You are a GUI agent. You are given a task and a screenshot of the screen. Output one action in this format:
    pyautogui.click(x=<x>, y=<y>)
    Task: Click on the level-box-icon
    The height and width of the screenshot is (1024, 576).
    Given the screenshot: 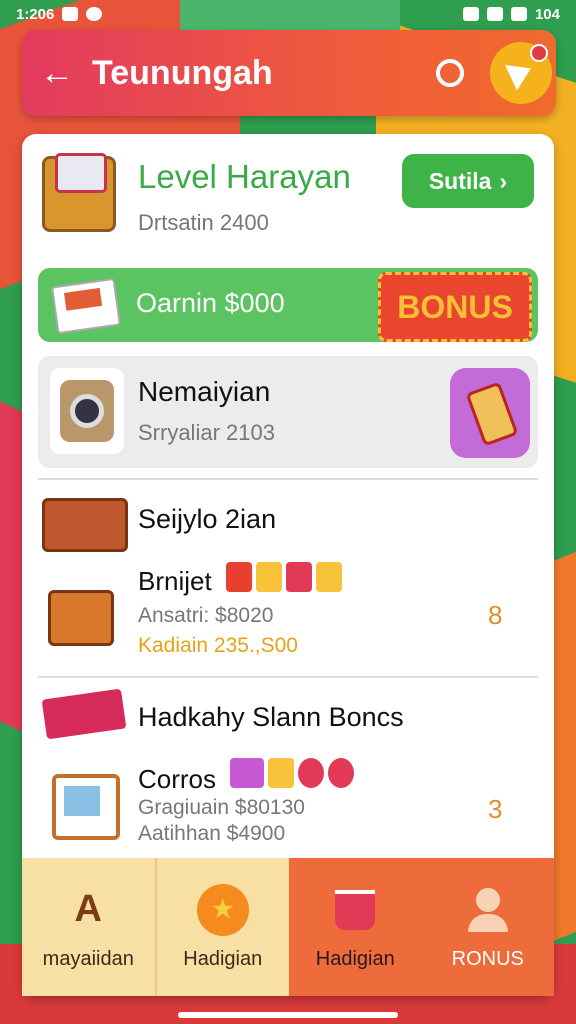 What is the action you would take?
    pyautogui.click(x=79, y=192)
    